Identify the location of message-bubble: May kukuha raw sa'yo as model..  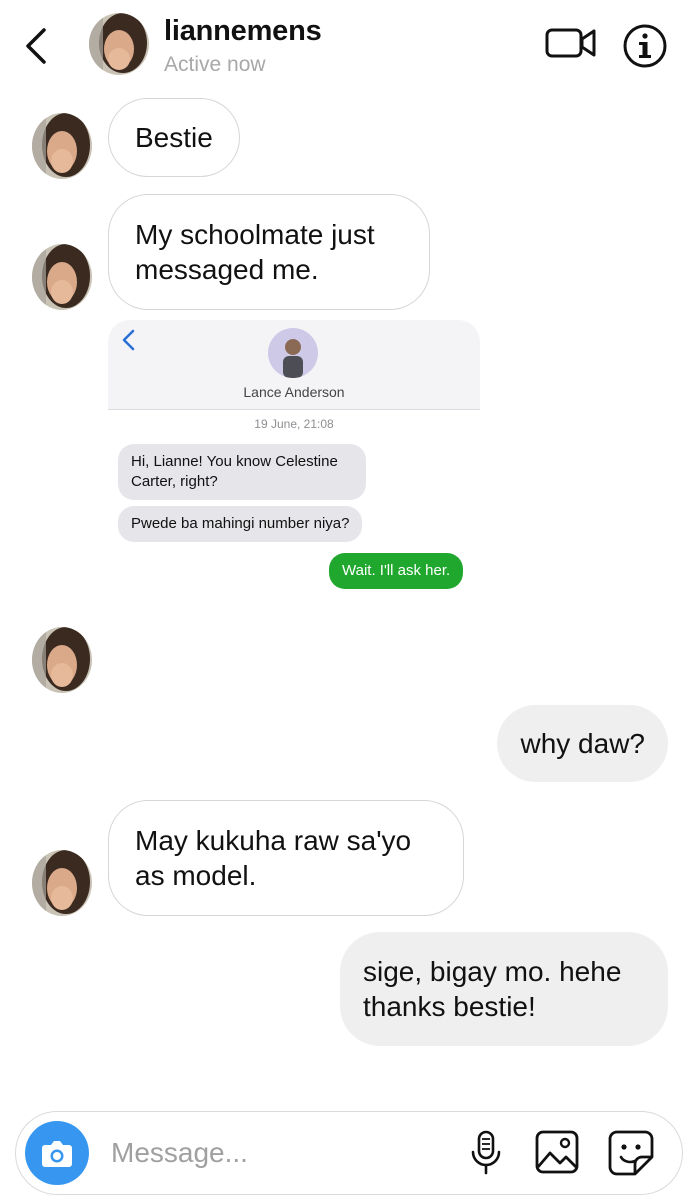
(286, 858).